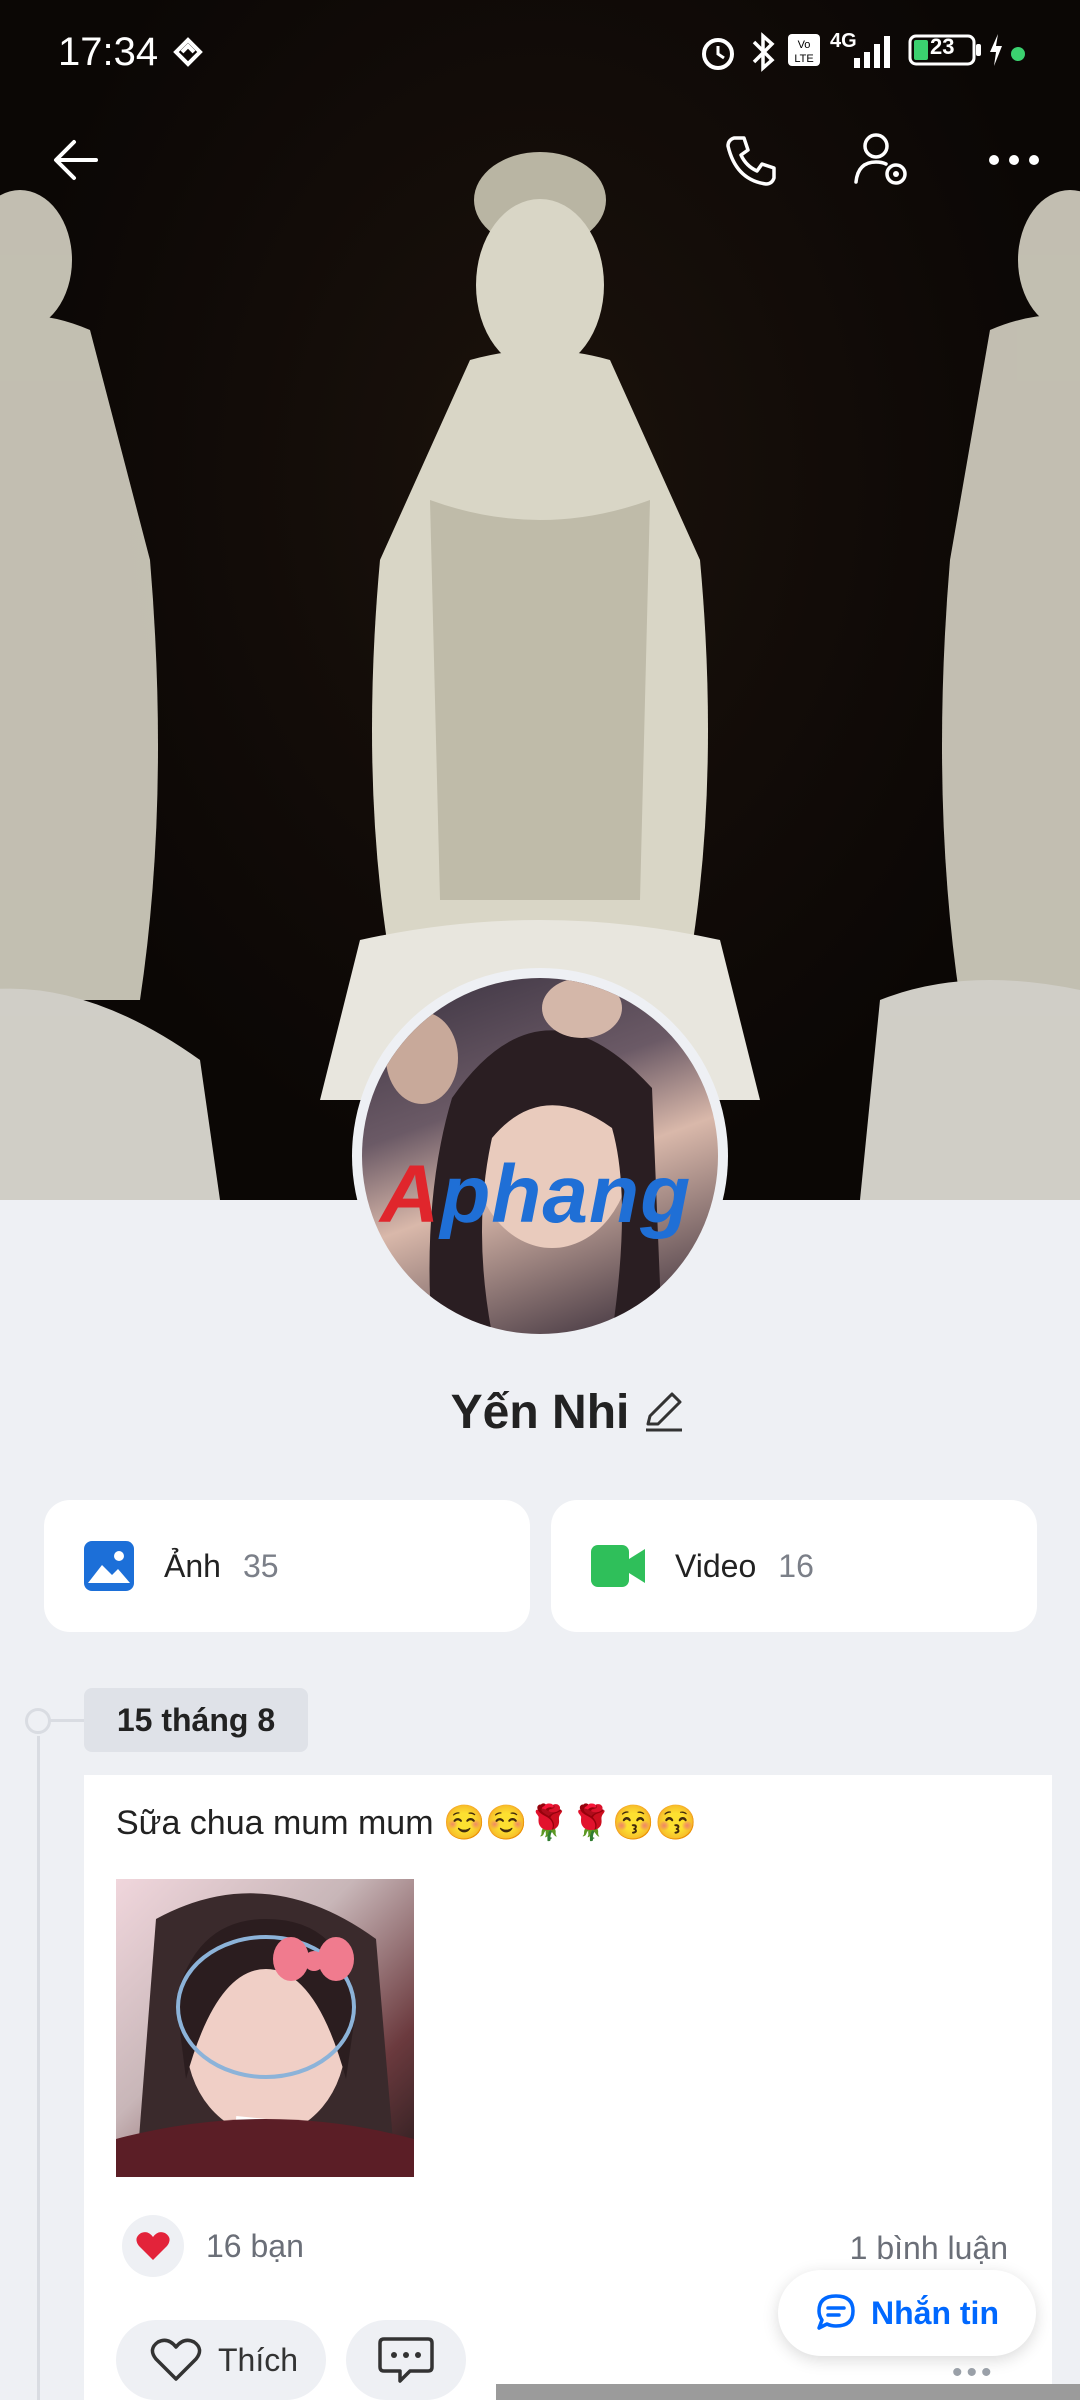 The height and width of the screenshot is (2400, 1080). Describe the element at coordinates (258, 2359) in the screenshot. I see `like-label: Thích` at that location.